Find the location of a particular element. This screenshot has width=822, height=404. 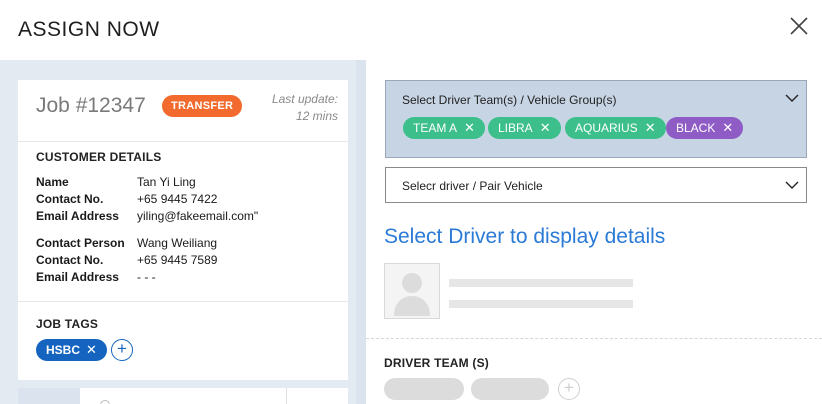

remove-tag-icon: ✕ is located at coordinates (91, 349).